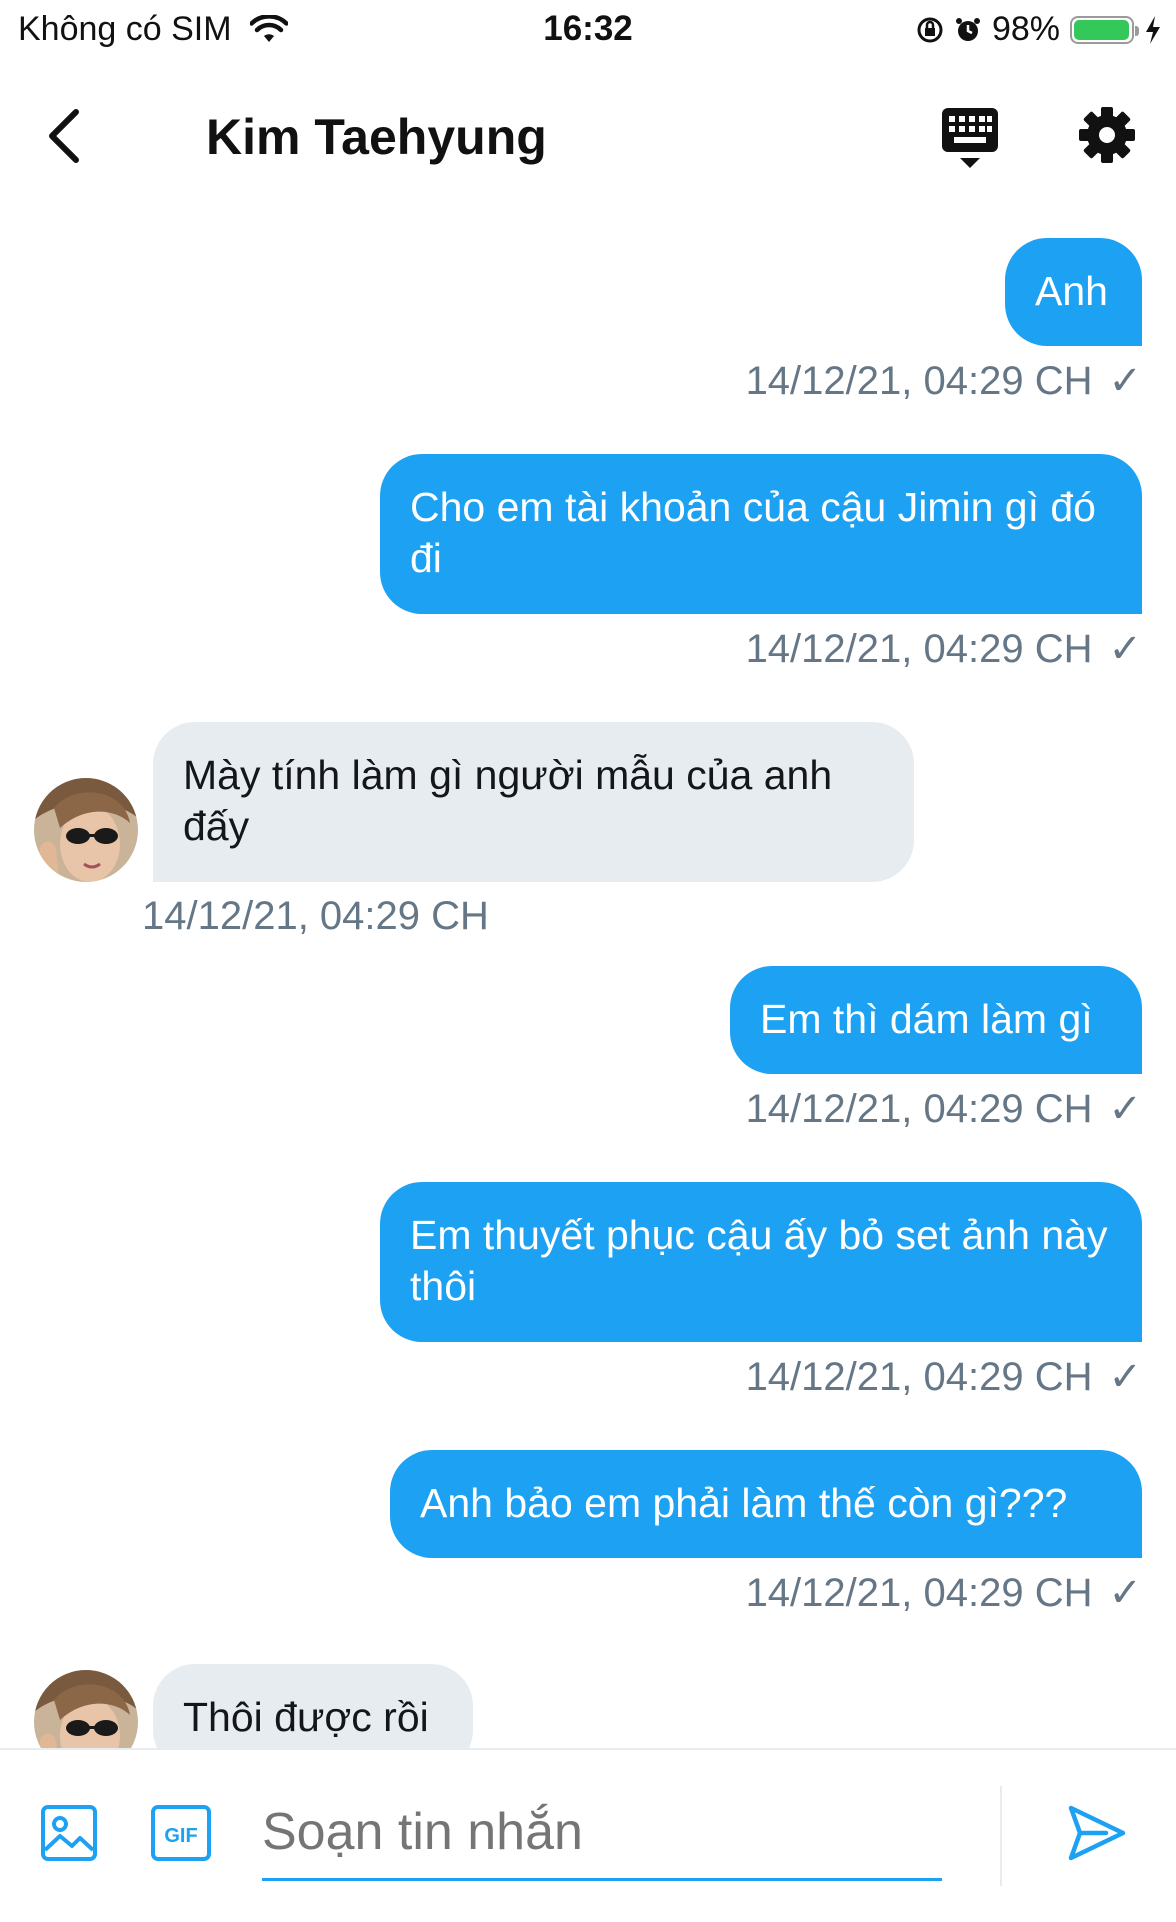 The image size is (1176, 1922). I want to click on rotation-lock-icon, so click(930, 29).